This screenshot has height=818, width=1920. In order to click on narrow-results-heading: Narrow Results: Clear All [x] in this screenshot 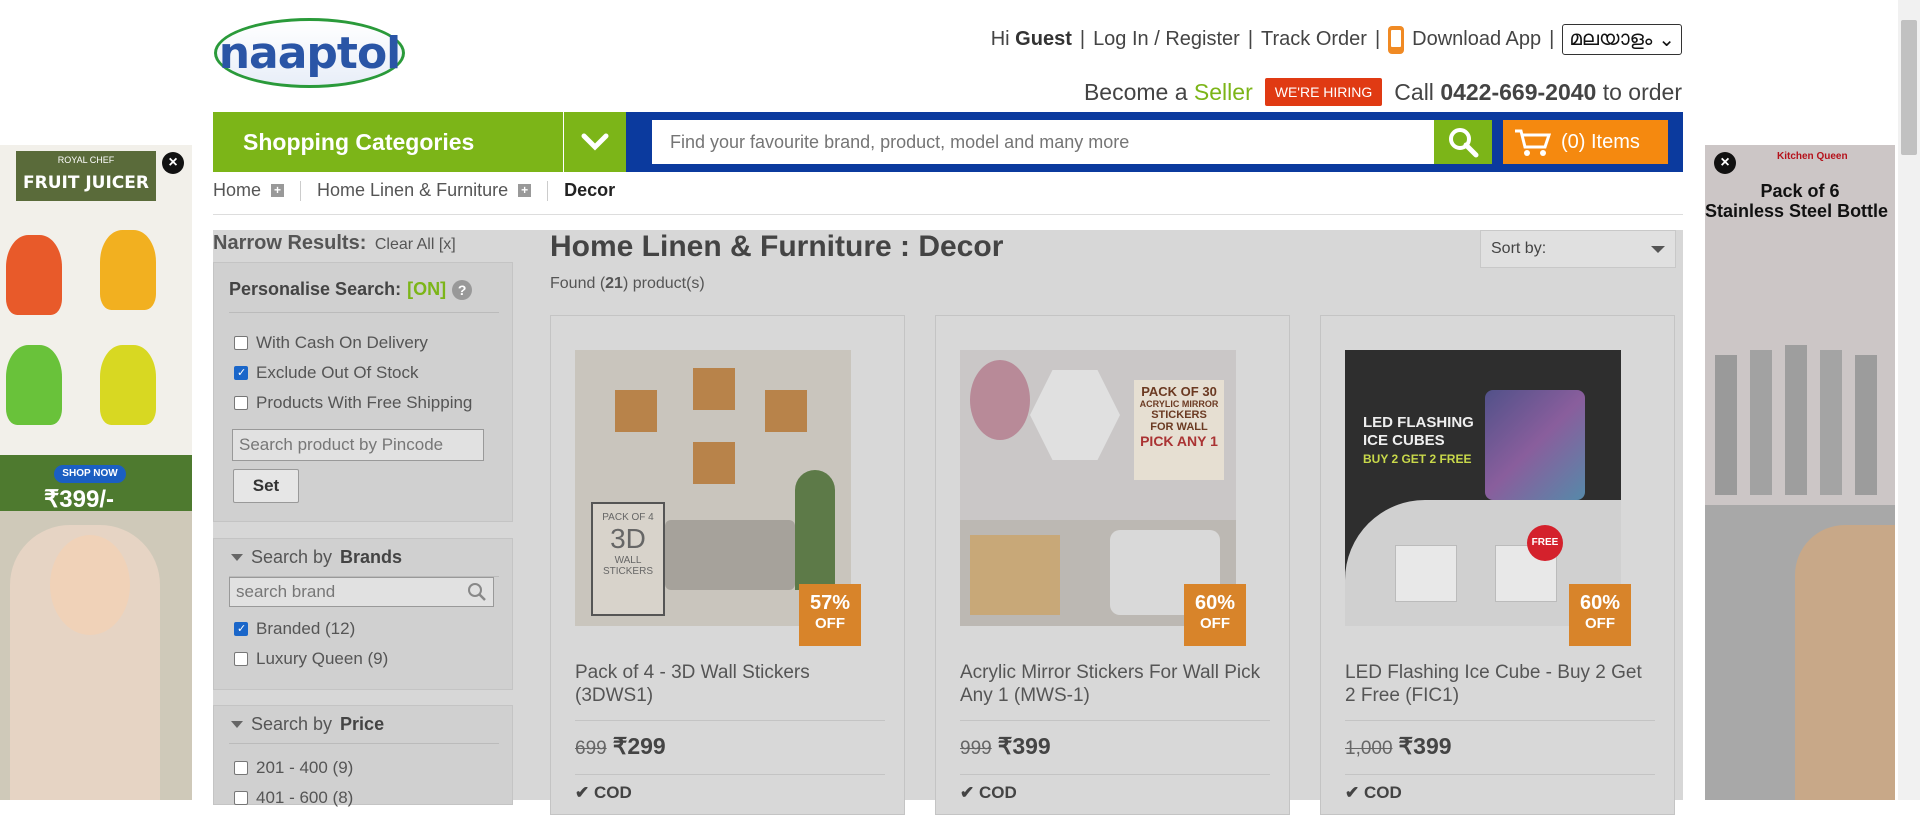, I will do `click(334, 243)`.